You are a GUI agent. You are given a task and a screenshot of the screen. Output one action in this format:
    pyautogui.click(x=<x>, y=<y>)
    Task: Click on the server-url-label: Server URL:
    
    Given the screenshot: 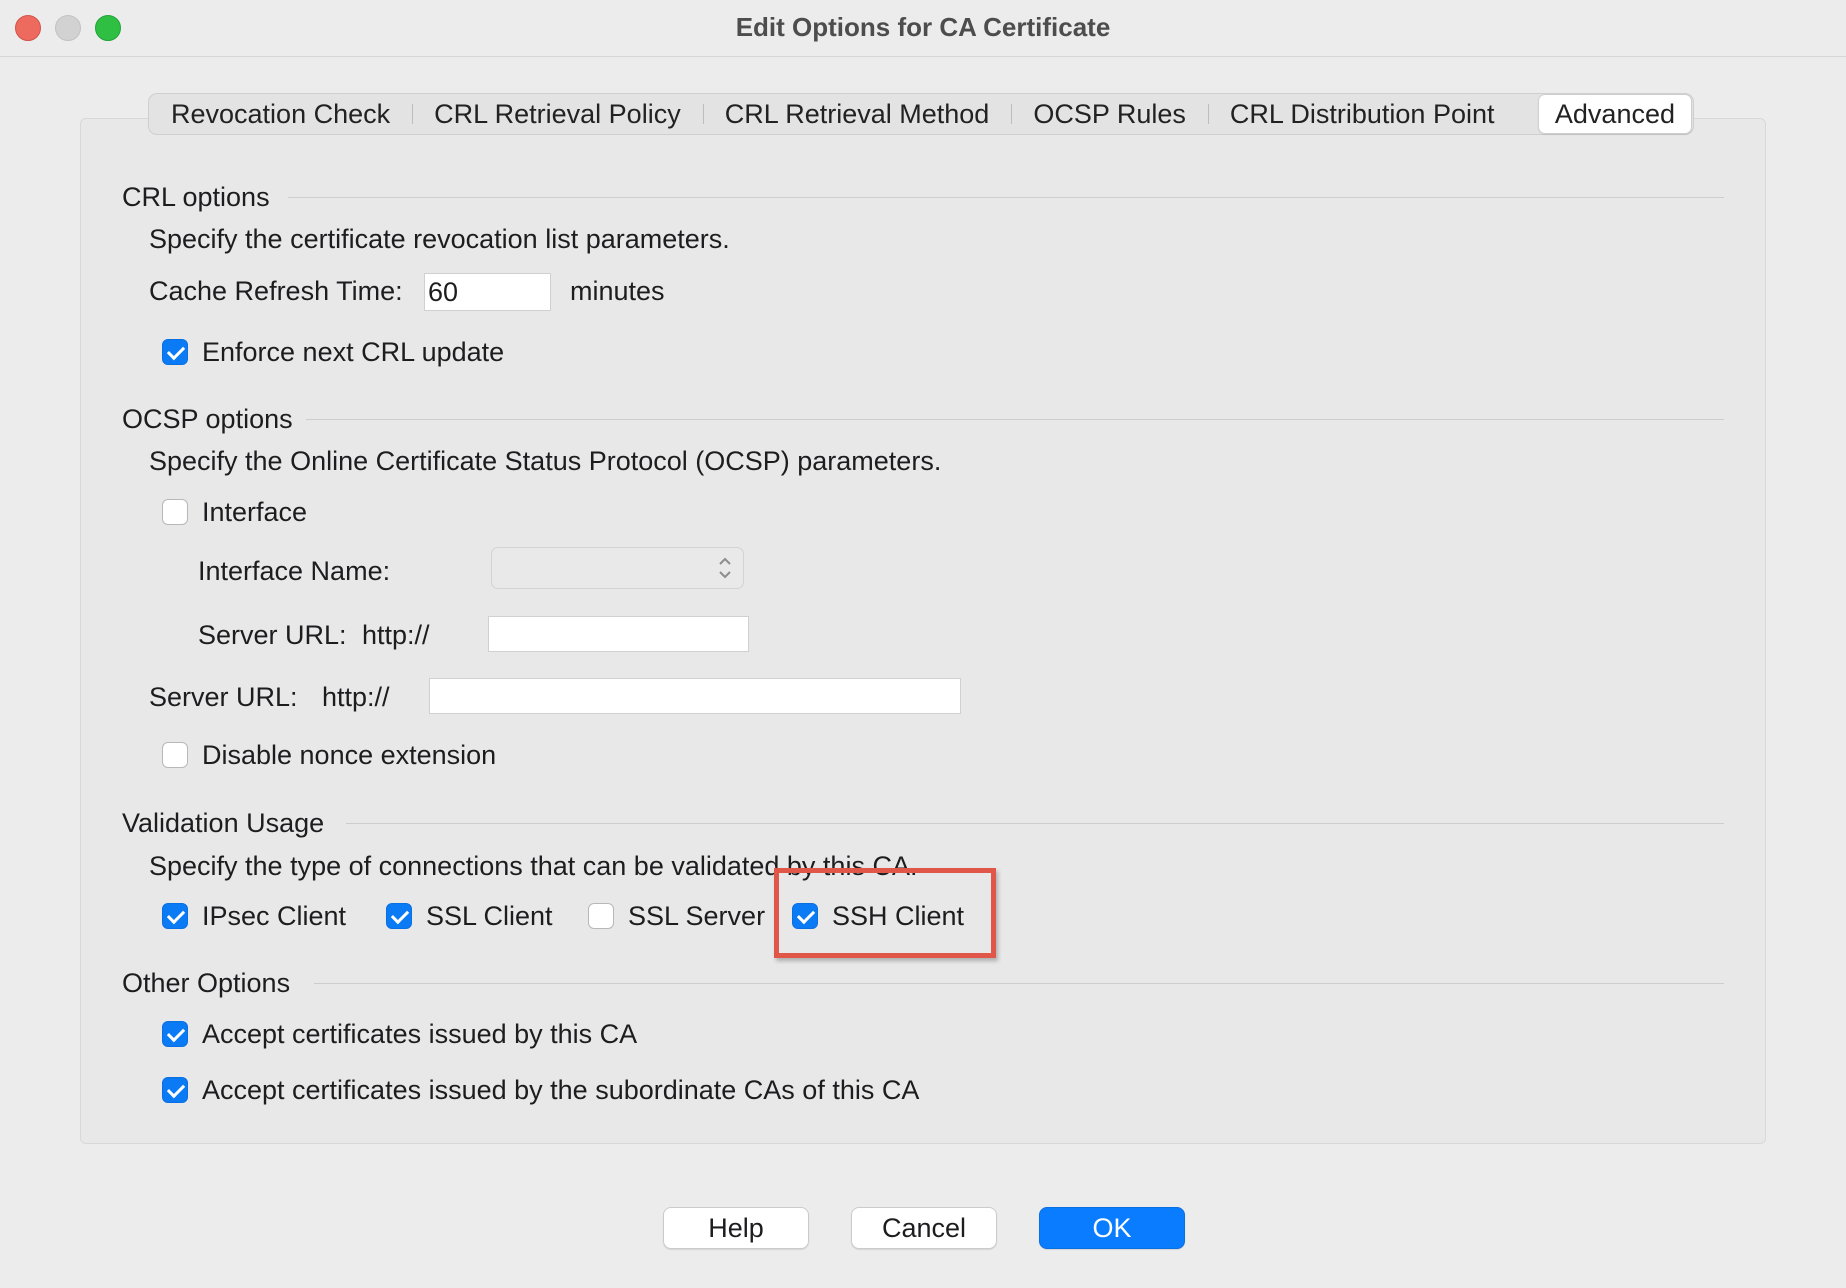 What is the action you would take?
    pyautogui.click(x=223, y=697)
    